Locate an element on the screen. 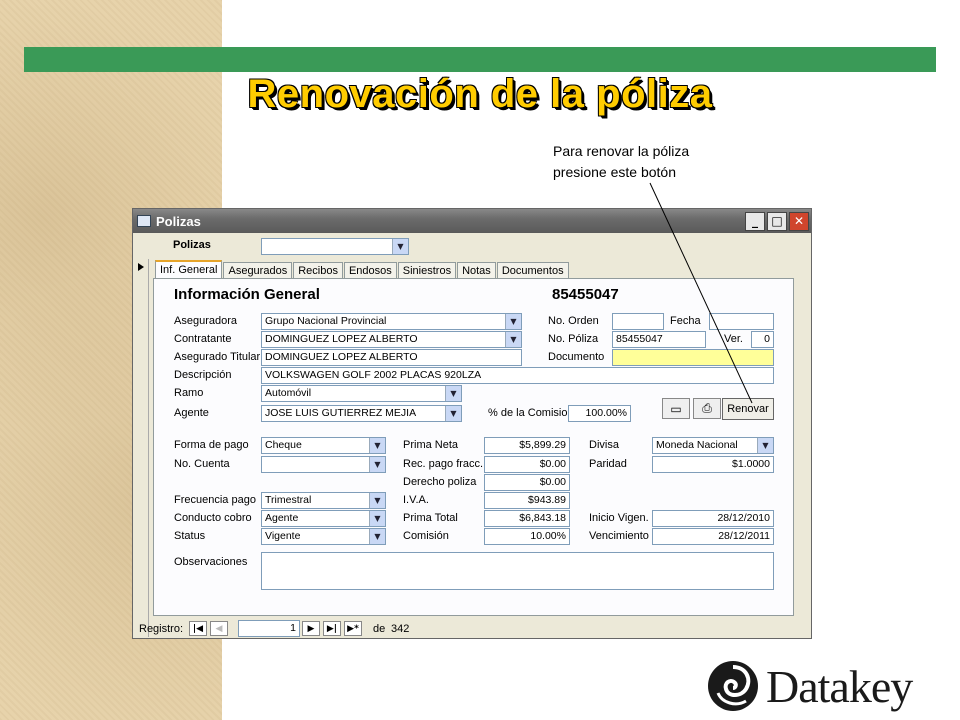 This screenshot has height=720, width=960. callout-pointer-line is located at coordinates (701, 293).